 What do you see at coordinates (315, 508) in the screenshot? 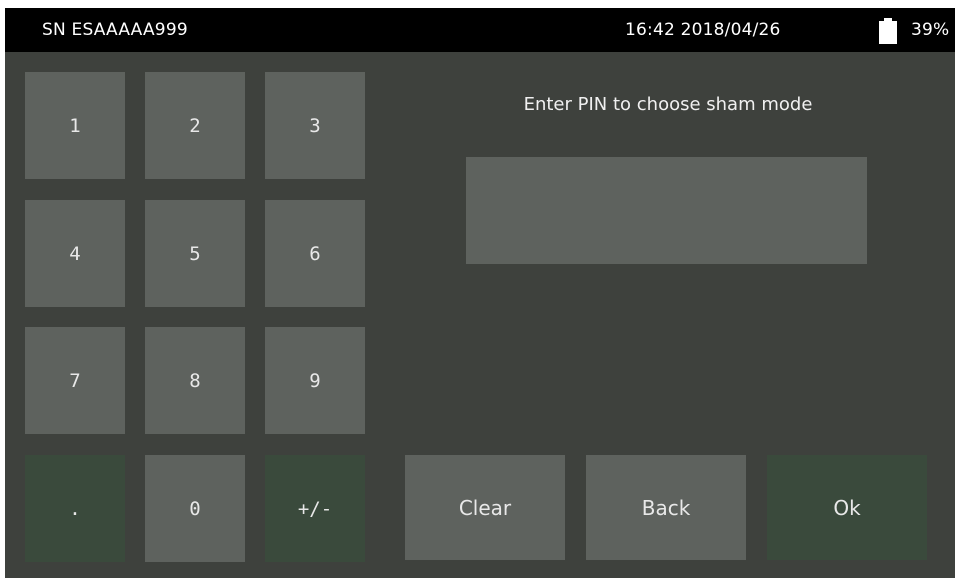
I see `key-plus-minus: +/-` at bounding box center [315, 508].